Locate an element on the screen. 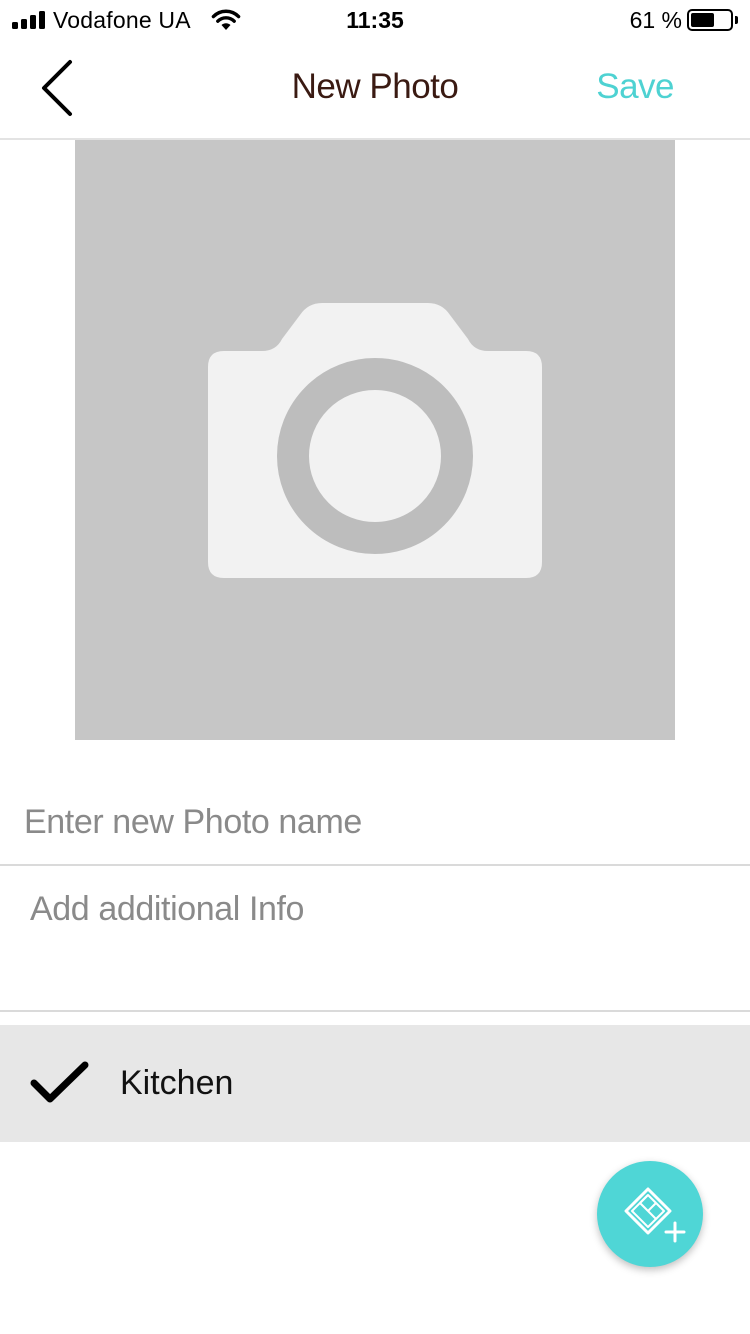  battery-percent: 61 % is located at coordinates (655, 20).